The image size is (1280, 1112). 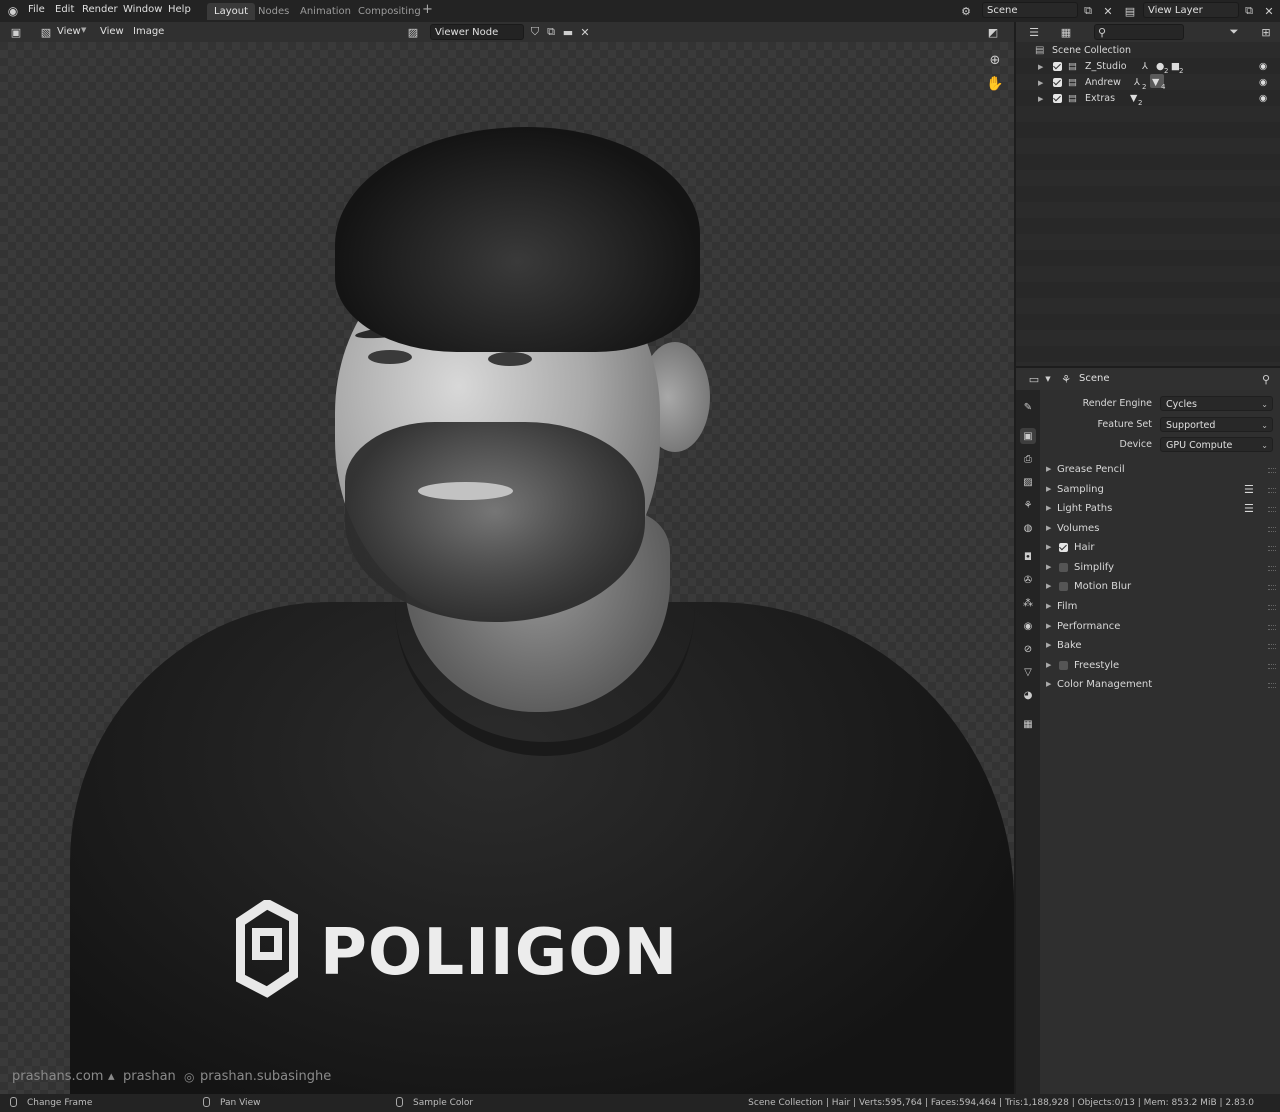 What do you see at coordinates (1028, 649) in the screenshot?
I see `tab-constraints-icon: ⊘` at bounding box center [1028, 649].